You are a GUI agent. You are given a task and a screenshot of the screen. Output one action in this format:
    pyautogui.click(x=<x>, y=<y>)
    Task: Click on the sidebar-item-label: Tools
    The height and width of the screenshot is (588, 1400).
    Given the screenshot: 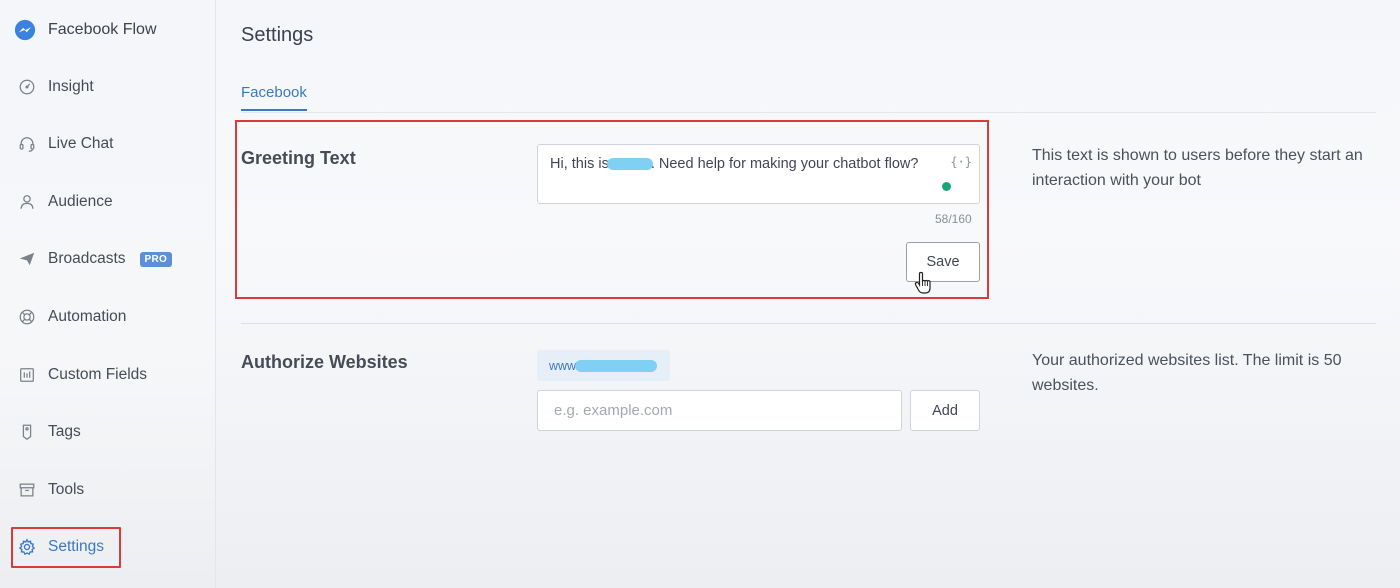 What is the action you would take?
    pyautogui.click(x=66, y=489)
    